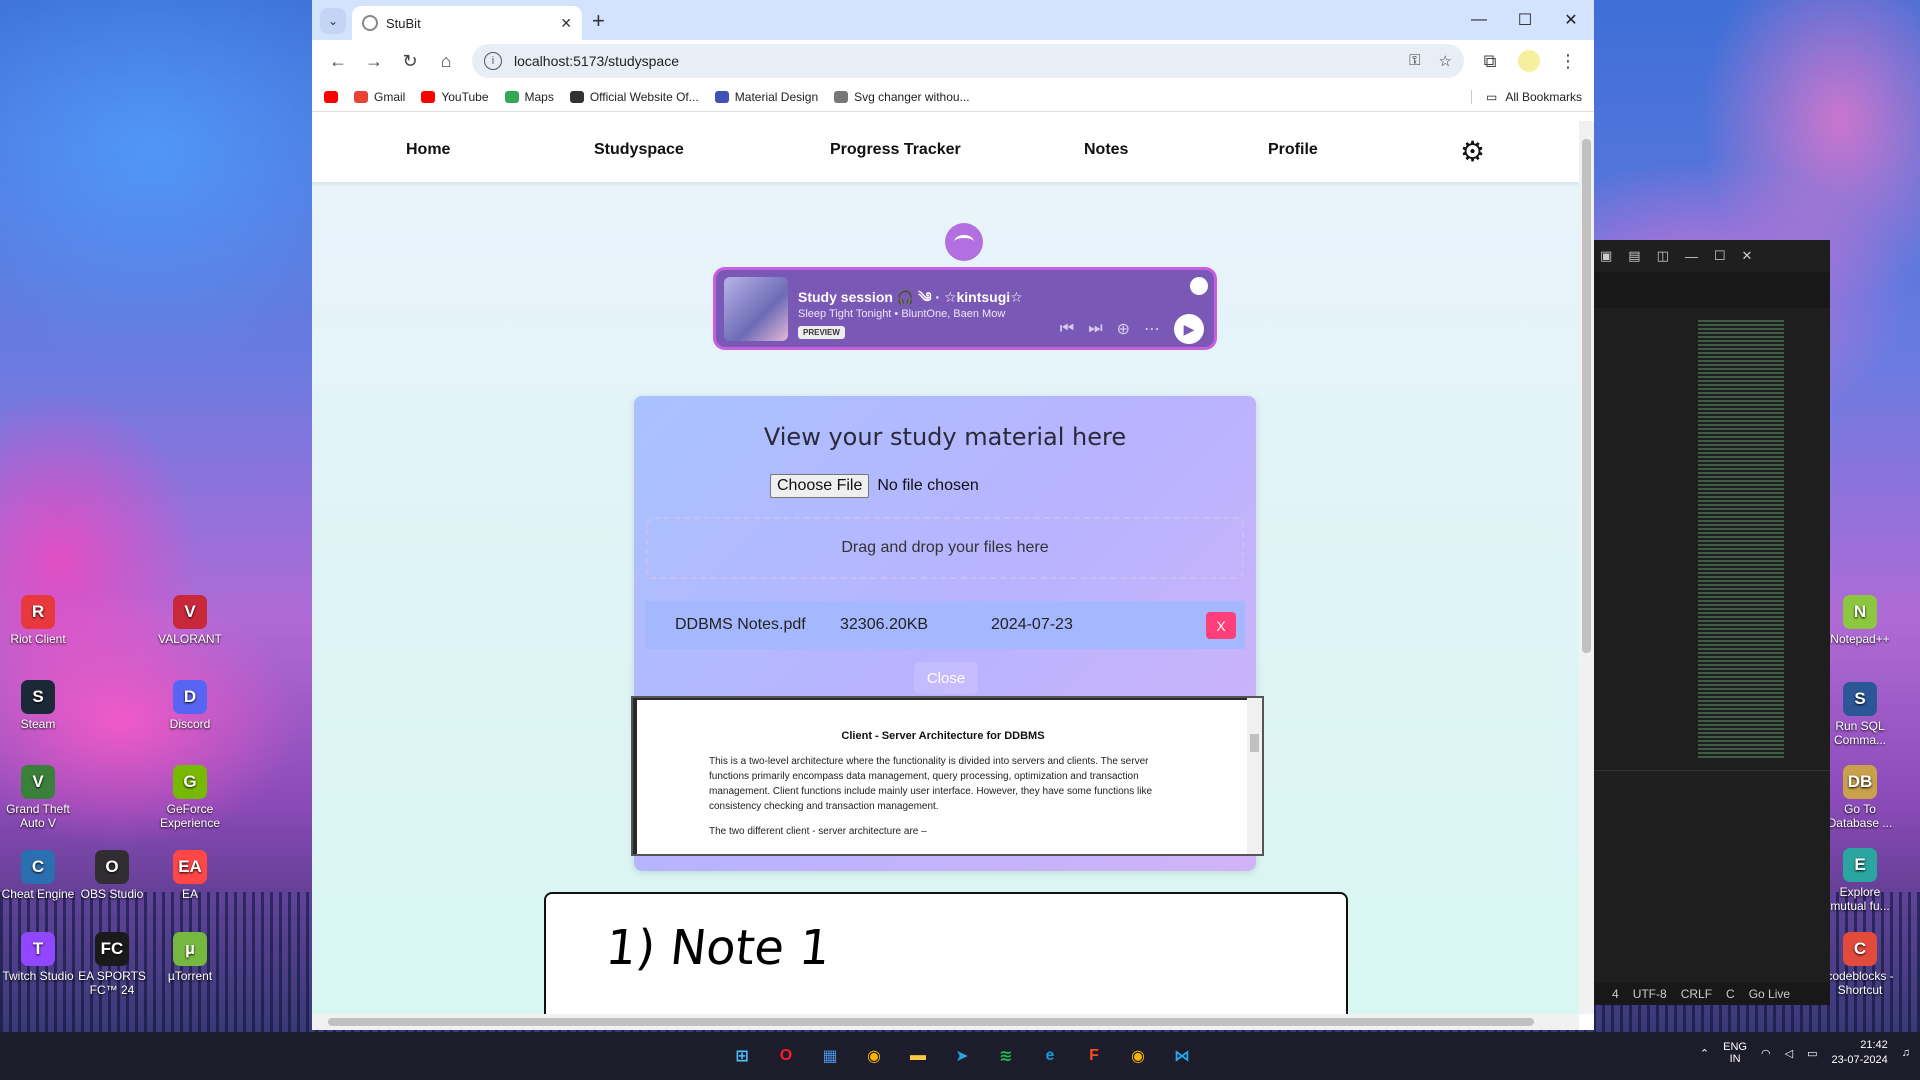 This screenshot has width=1920, height=1080. I want to click on vscode-panel-bar, so click(1712, 783).